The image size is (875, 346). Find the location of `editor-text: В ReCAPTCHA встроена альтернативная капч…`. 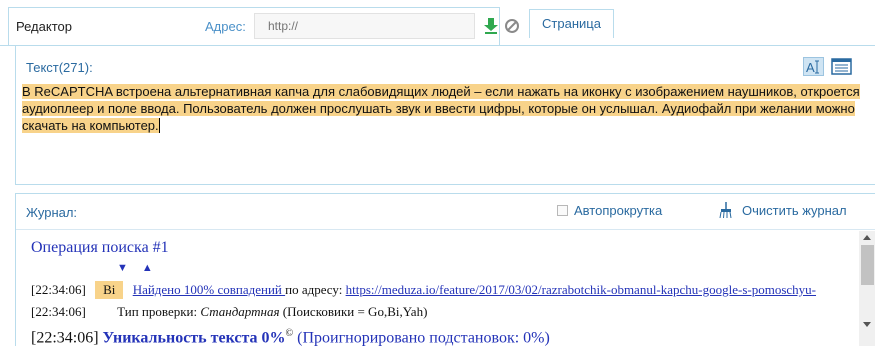

editor-text: В ReCAPTCHA встроена альтернативная капч… is located at coordinates (441, 108).